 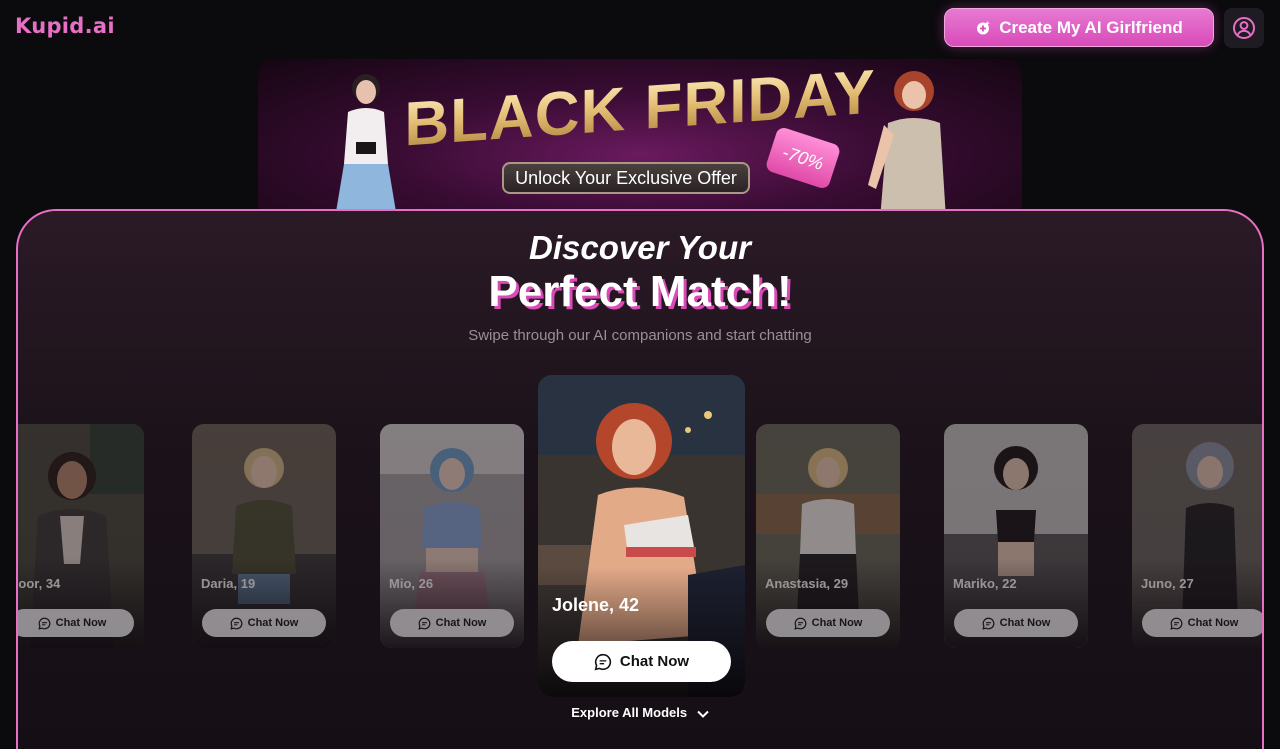 I want to click on featured-chat-now-label: Chat Now, so click(x=654, y=661).